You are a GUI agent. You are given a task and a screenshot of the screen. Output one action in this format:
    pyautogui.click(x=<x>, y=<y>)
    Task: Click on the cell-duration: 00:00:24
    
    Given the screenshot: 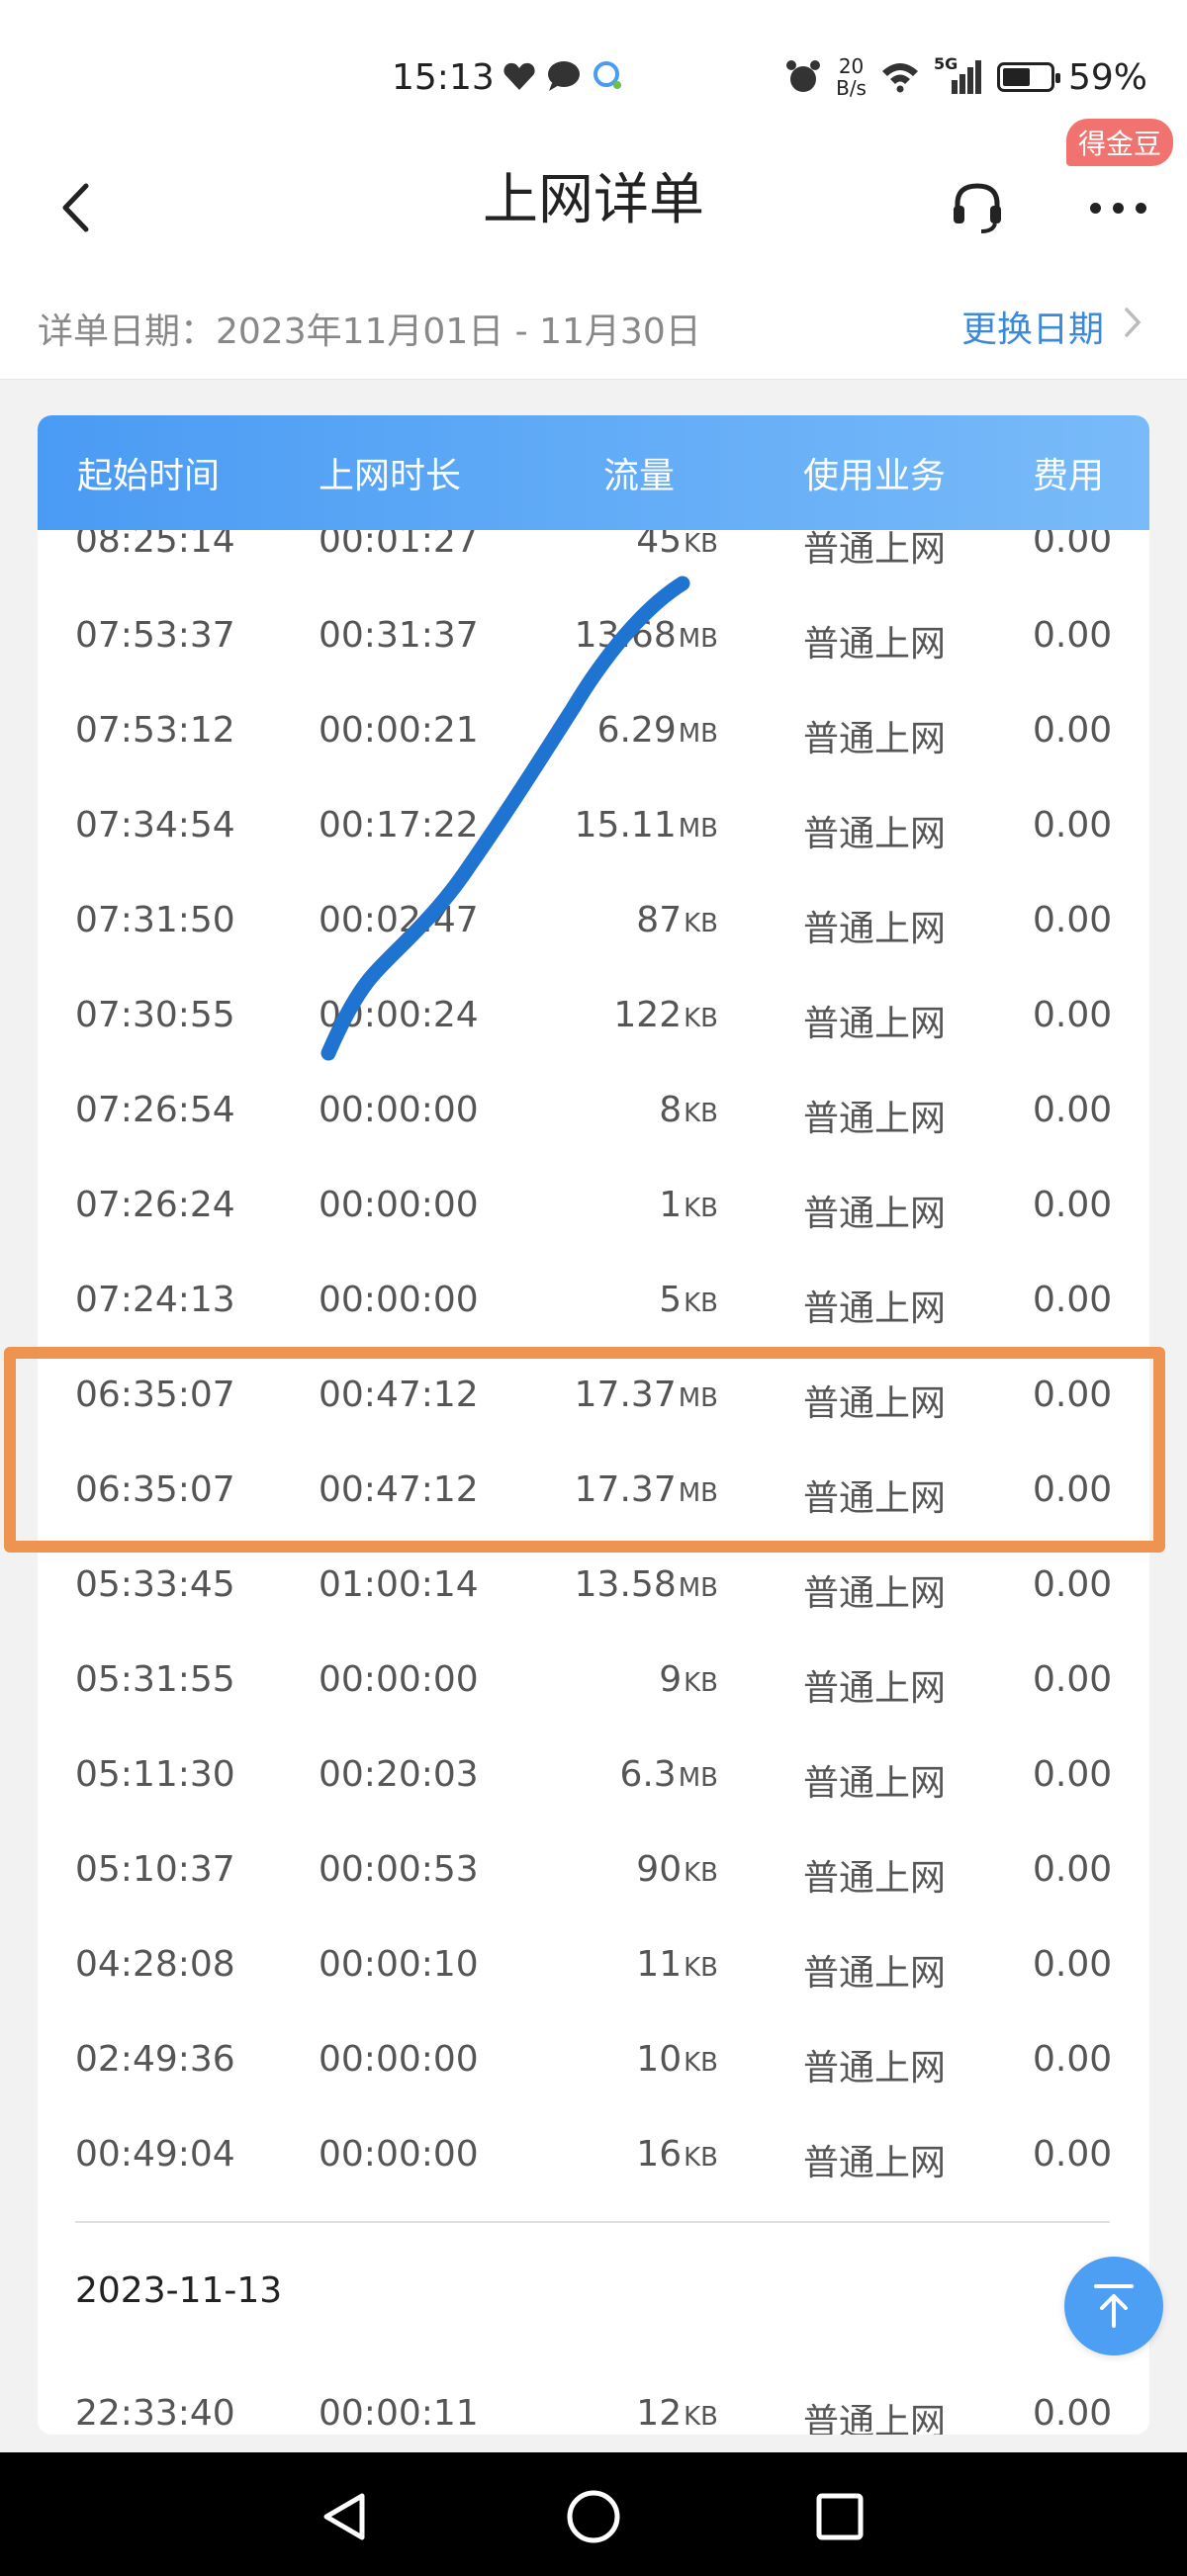 What is the action you would take?
    pyautogui.click(x=399, y=1015)
    